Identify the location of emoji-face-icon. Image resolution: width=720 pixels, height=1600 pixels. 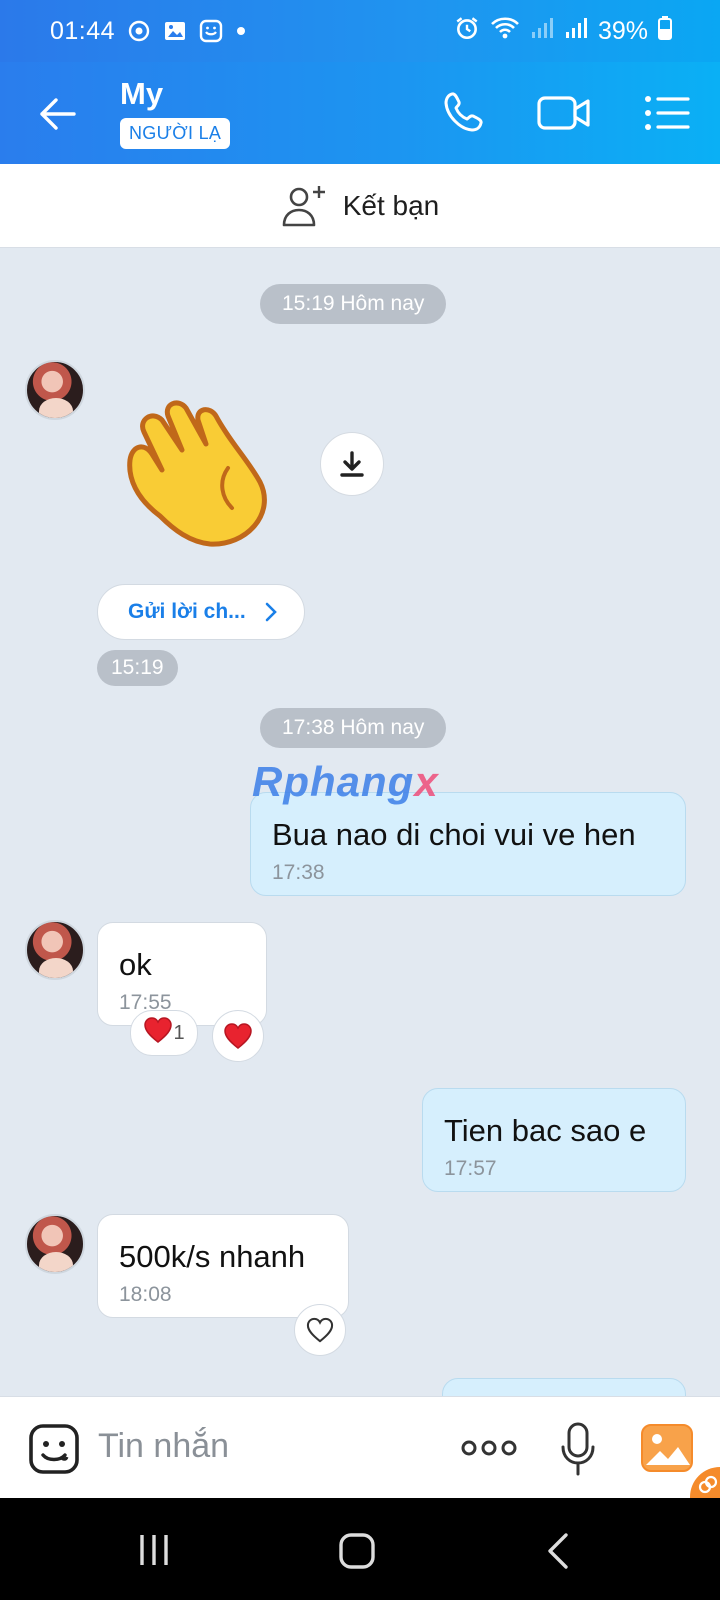
(54, 1449).